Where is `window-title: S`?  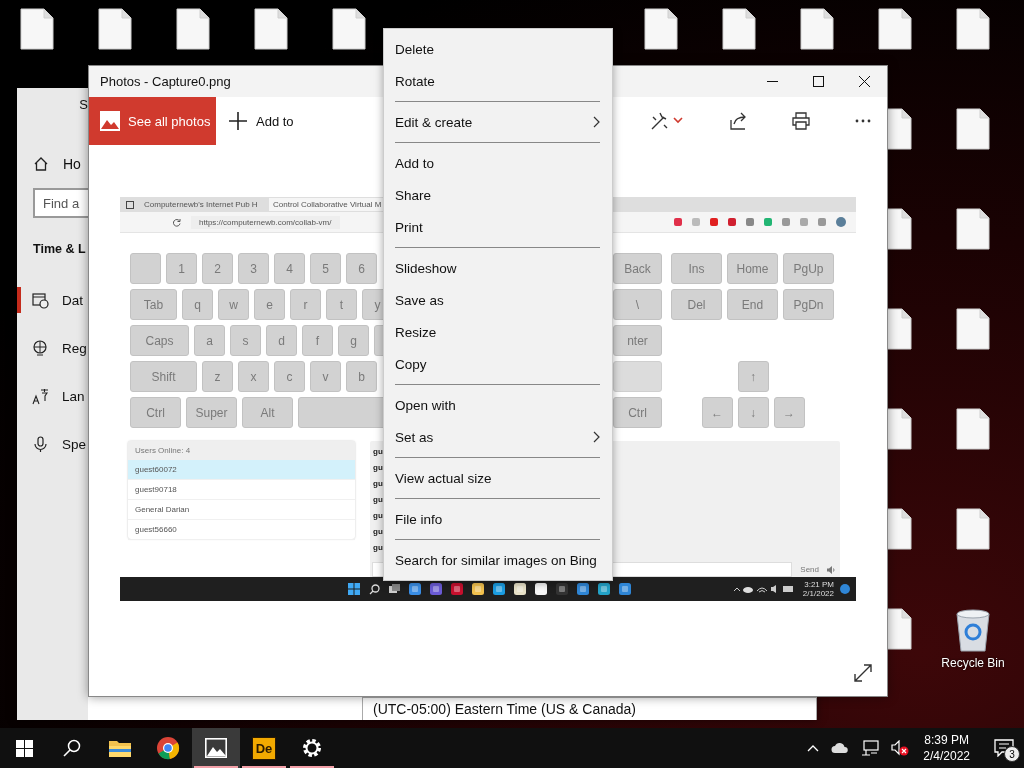 window-title: S is located at coordinates (83, 104).